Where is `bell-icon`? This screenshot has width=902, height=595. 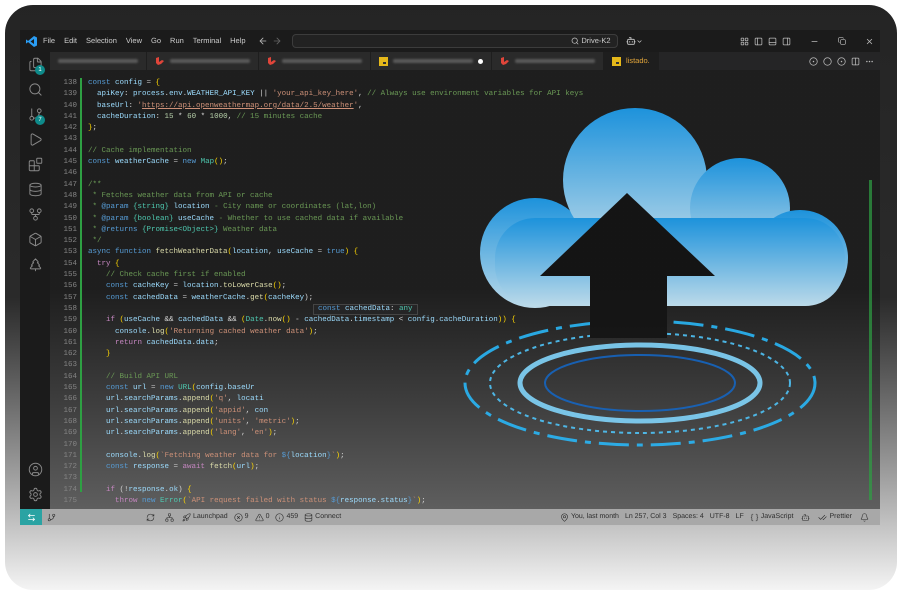 bell-icon is located at coordinates (864, 517).